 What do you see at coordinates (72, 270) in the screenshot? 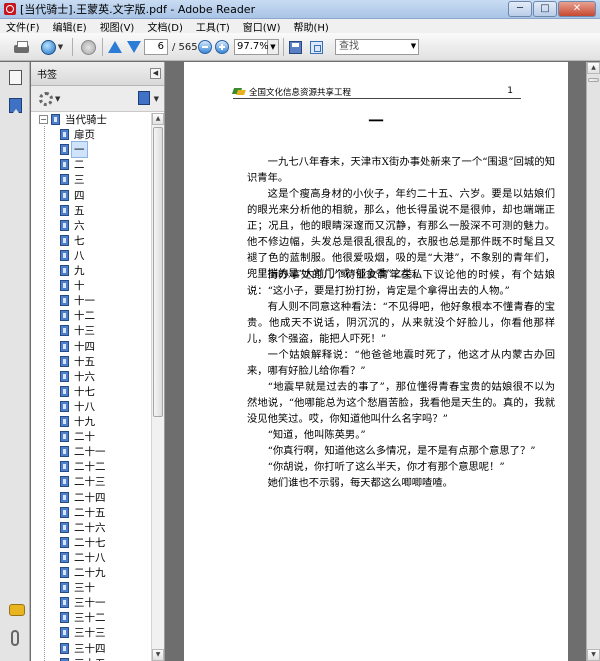
I see `bookmark-item: 九` at bounding box center [72, 270].